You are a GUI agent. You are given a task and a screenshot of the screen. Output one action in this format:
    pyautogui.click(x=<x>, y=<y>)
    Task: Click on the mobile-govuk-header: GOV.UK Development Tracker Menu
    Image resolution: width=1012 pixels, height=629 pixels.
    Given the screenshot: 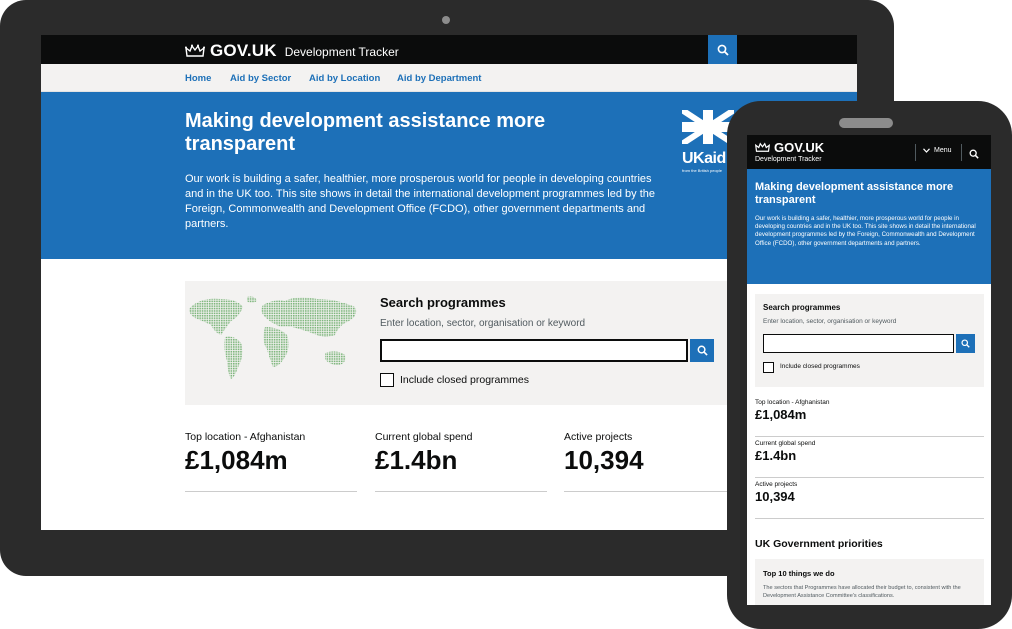 What is the action you would take?
    pyautogui.click(x=869, y=152)
    